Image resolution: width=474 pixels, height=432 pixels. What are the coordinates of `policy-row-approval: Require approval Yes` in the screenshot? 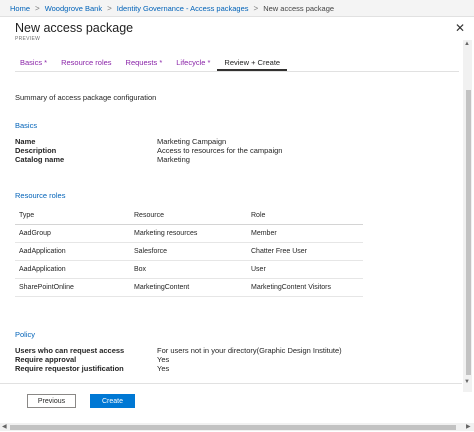 It's located at (178, 359).